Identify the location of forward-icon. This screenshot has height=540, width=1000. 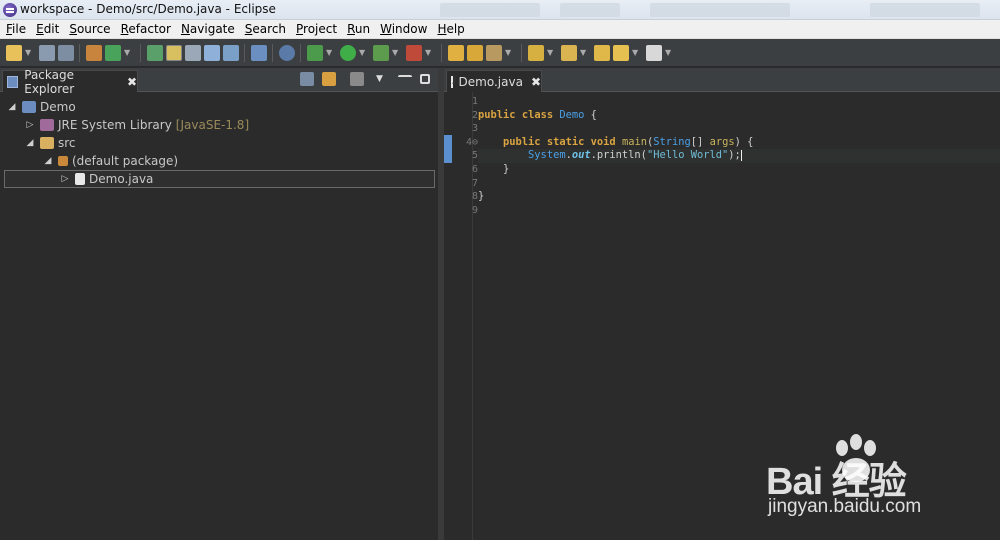
(654, 52).